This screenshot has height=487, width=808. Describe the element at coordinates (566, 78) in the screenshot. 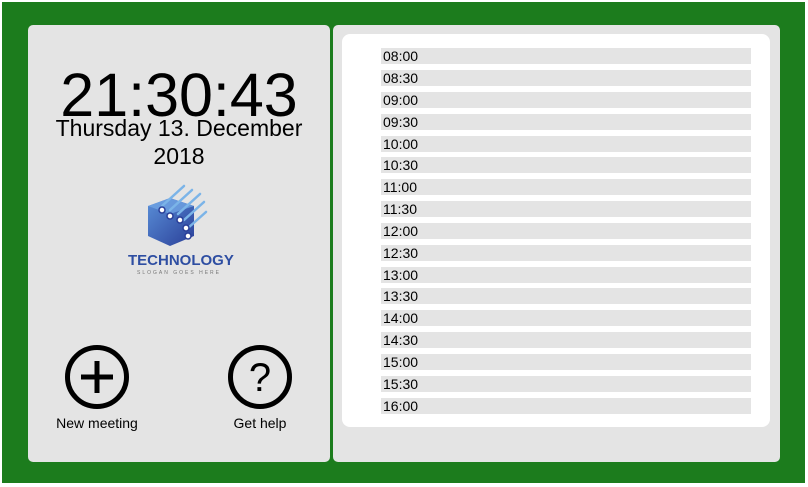

I see `time-slot: 08:30` at that location.